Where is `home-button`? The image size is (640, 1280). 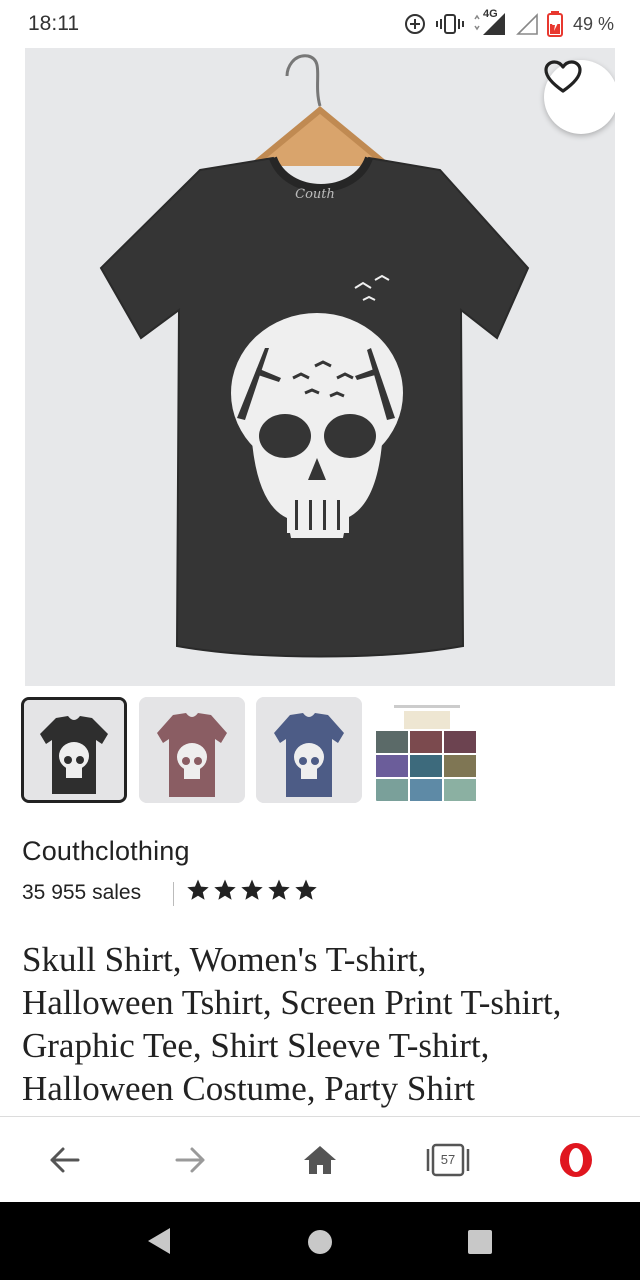
home-button is located at coordinates (320, 1160).